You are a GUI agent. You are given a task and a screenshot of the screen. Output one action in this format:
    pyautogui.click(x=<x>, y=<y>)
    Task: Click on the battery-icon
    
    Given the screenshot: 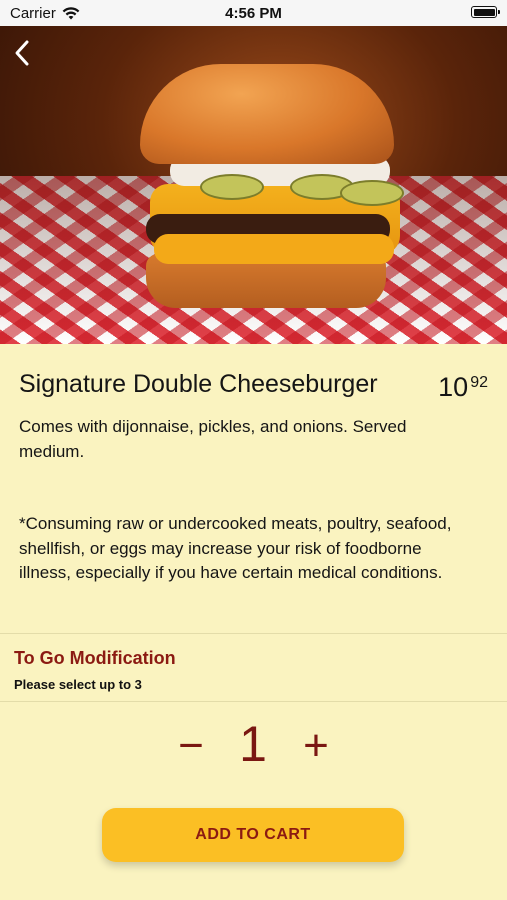 What is the action you would take?
    pyautogui.click(x=485, y=12)
    